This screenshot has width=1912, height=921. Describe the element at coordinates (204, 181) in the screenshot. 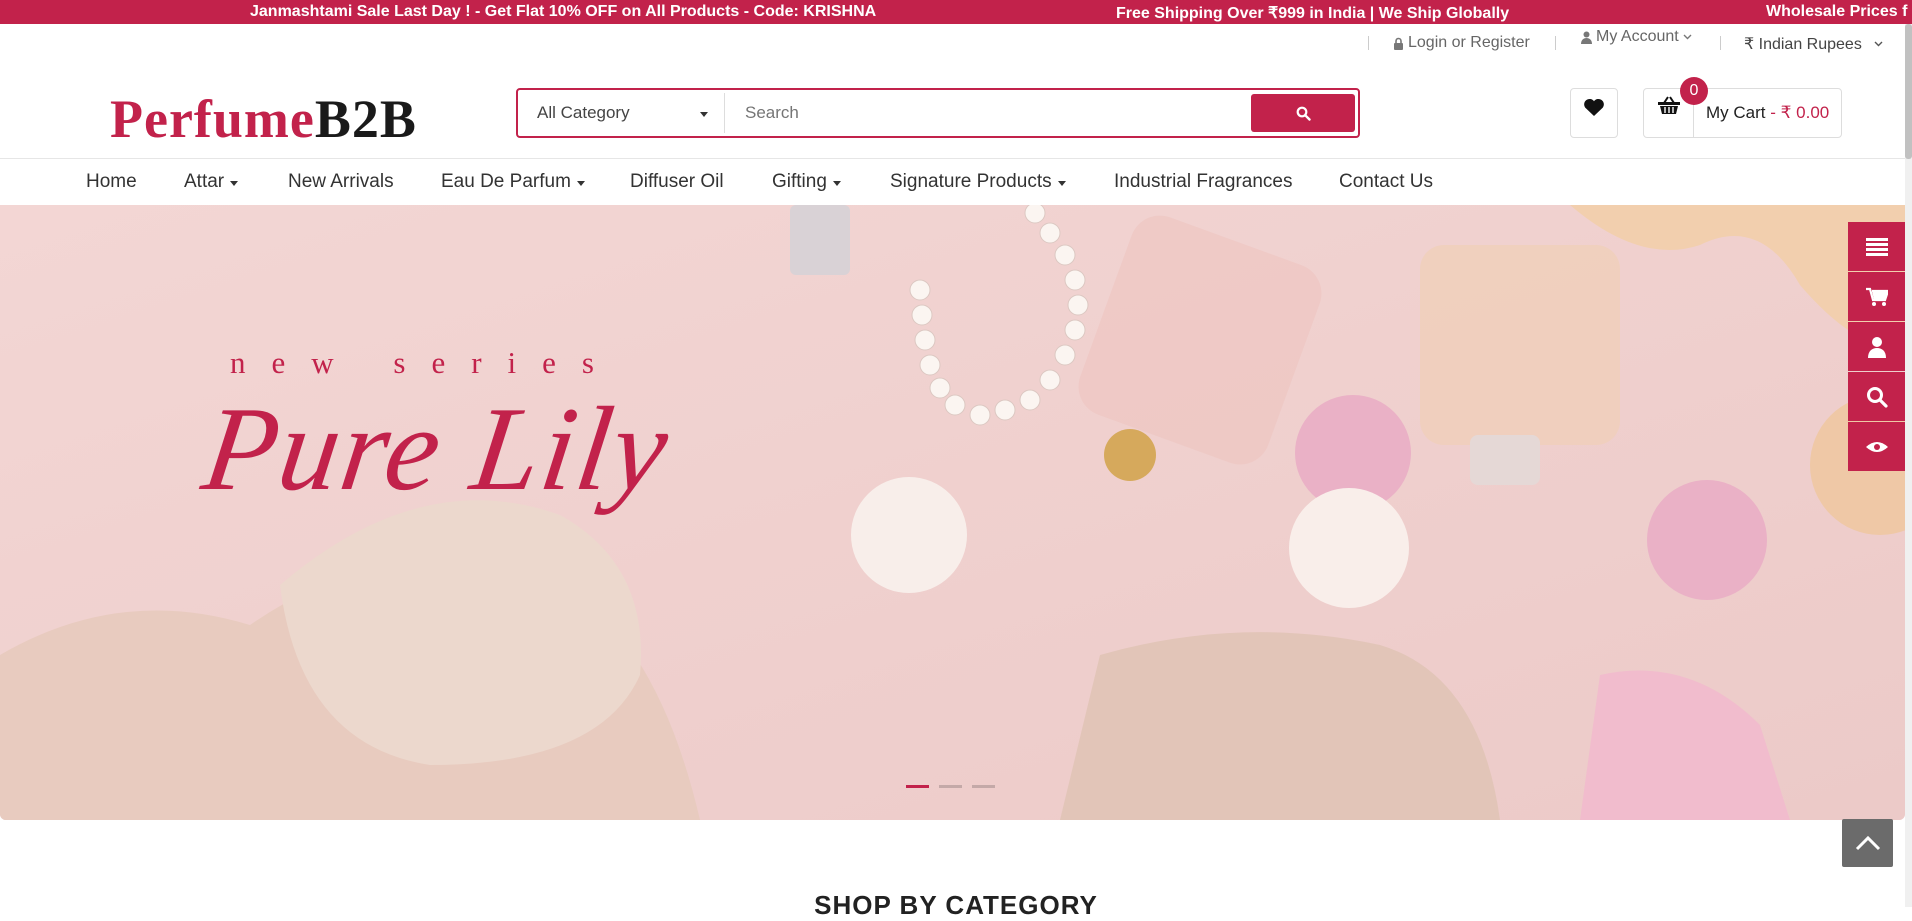

I see `nav-label: Attar` at that location.